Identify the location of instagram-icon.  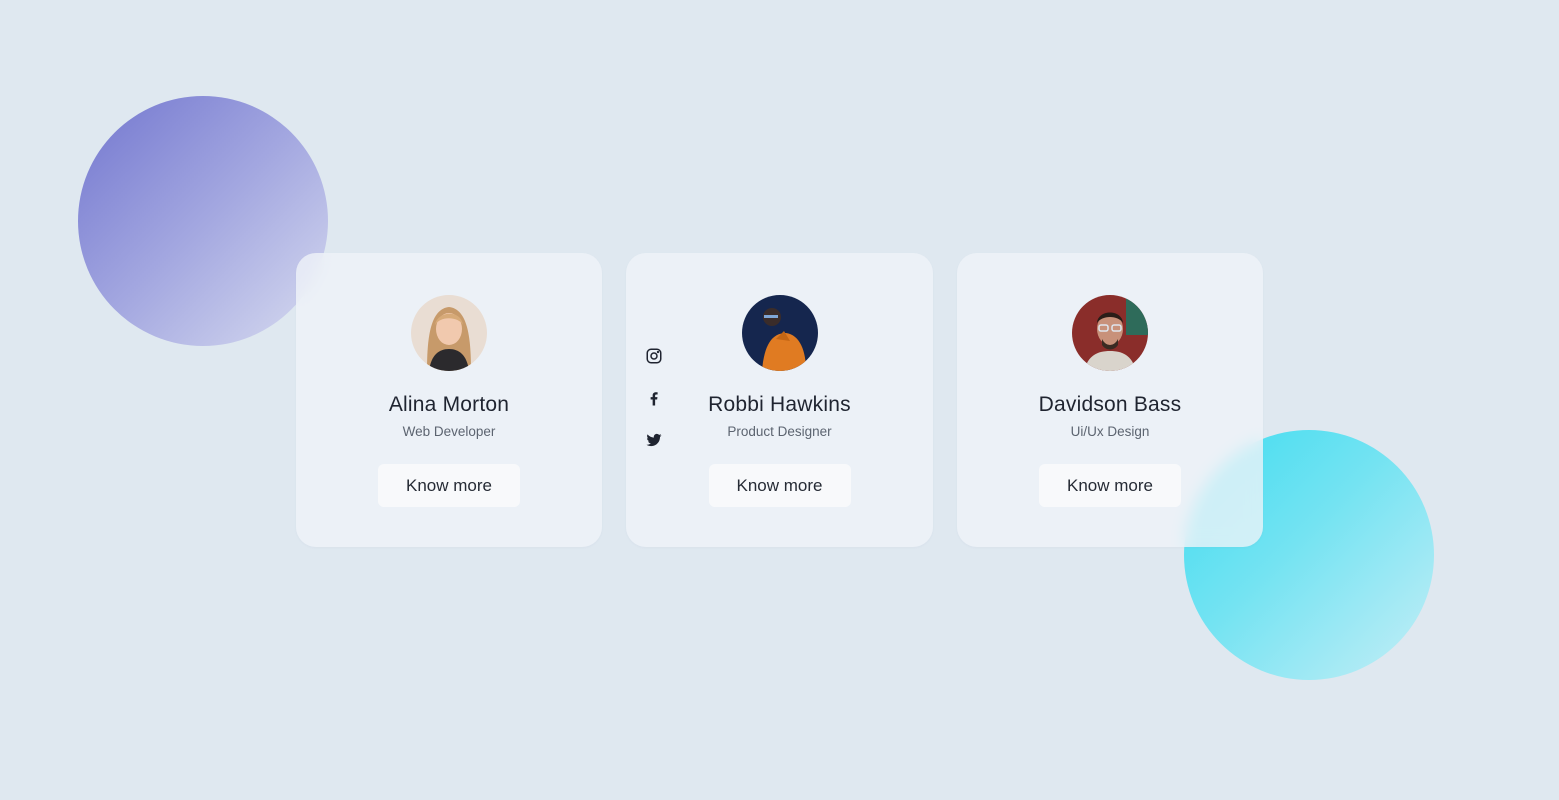
(654, 356).